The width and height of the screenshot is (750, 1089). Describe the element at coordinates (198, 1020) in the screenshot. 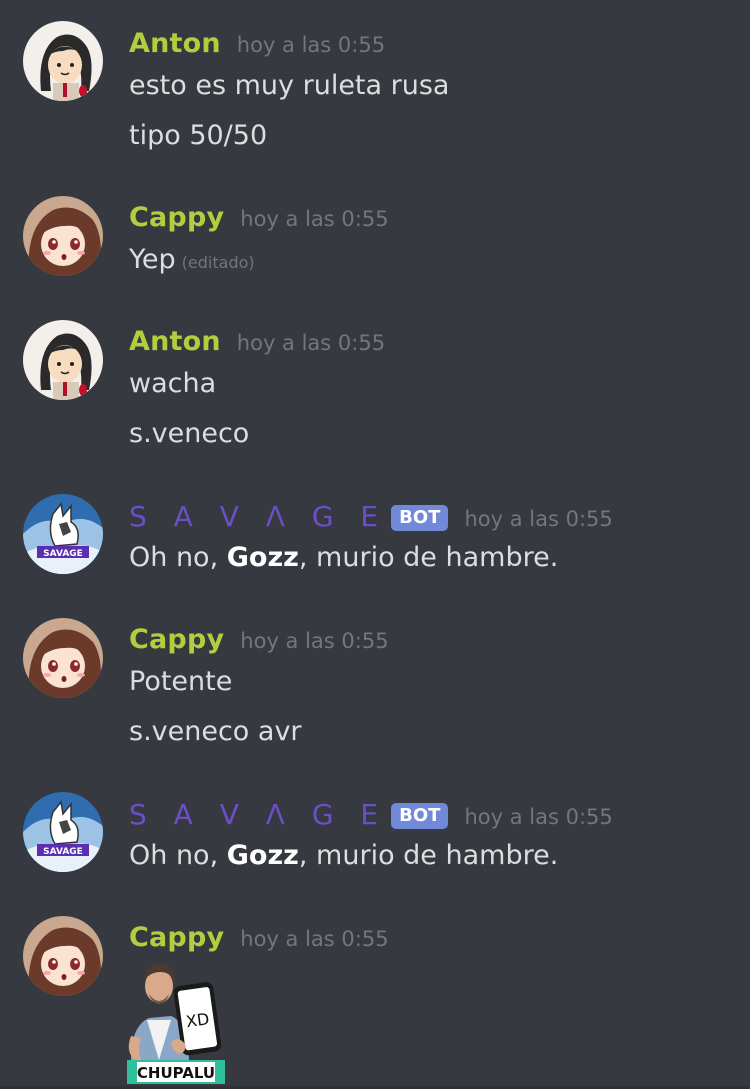

I see `sticker-phone-text: XD` at that location.